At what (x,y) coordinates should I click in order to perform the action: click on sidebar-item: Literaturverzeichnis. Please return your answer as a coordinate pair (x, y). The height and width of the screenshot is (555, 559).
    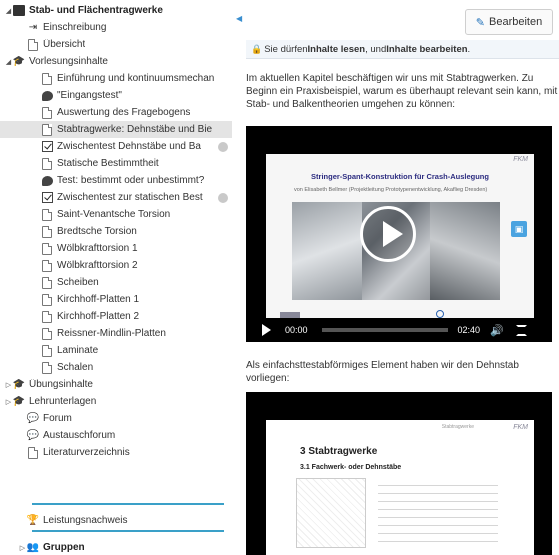
    Looking at the image, I should click on (116, 452).